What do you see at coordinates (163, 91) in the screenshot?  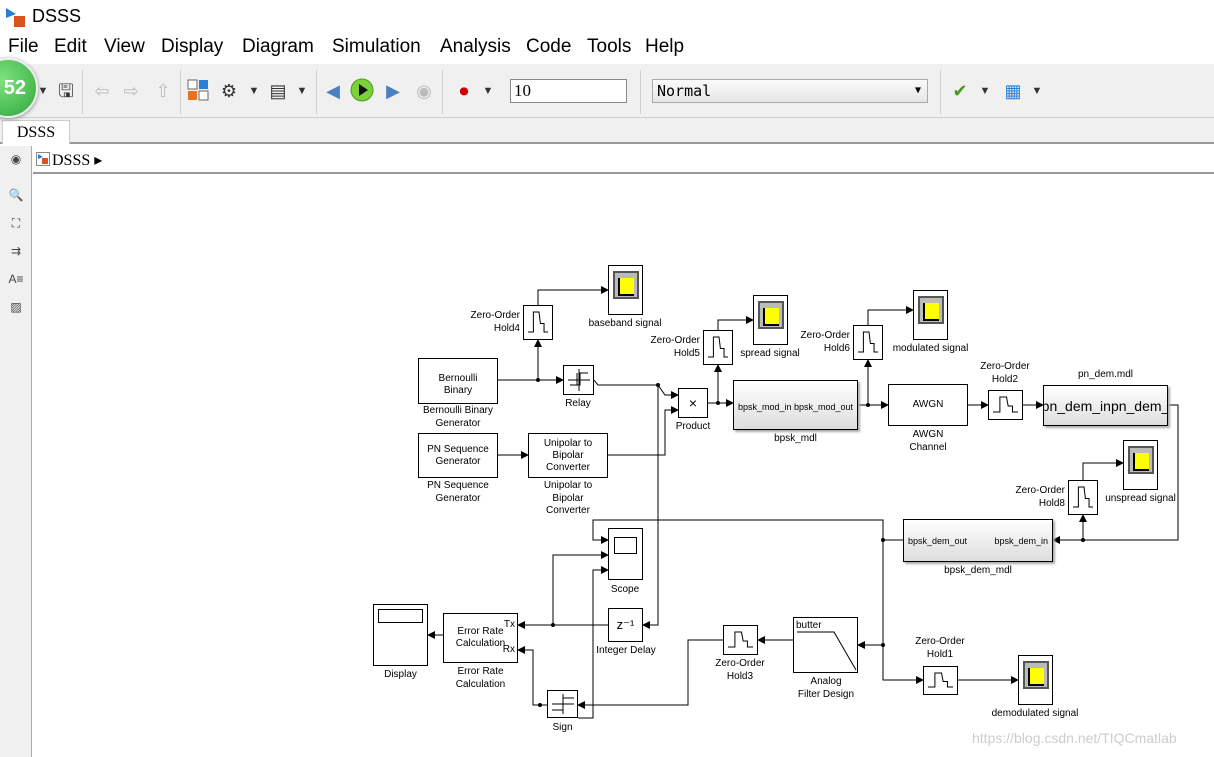 I see `up-icon: ⇧` at bounding box center [163, 91].